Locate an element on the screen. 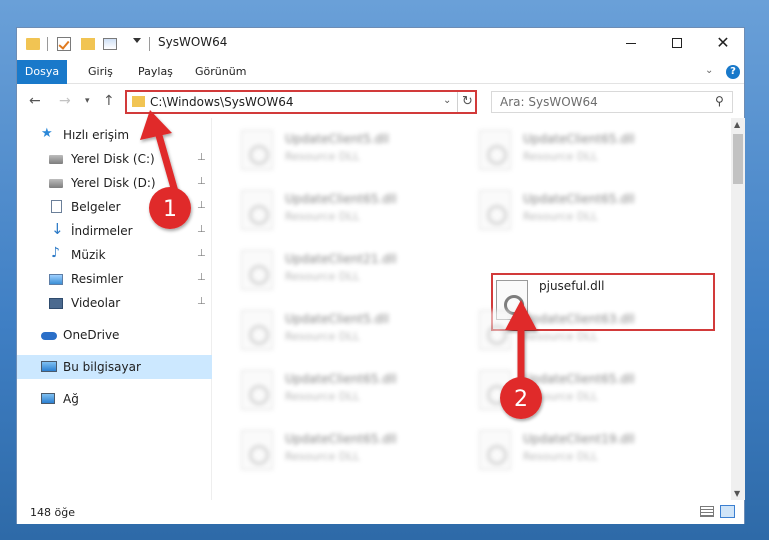 Image resolution: width=769 pixels, height=540 pixels. sidebar-item-label: Hızlı erişim is located at coordinates (96, 135).